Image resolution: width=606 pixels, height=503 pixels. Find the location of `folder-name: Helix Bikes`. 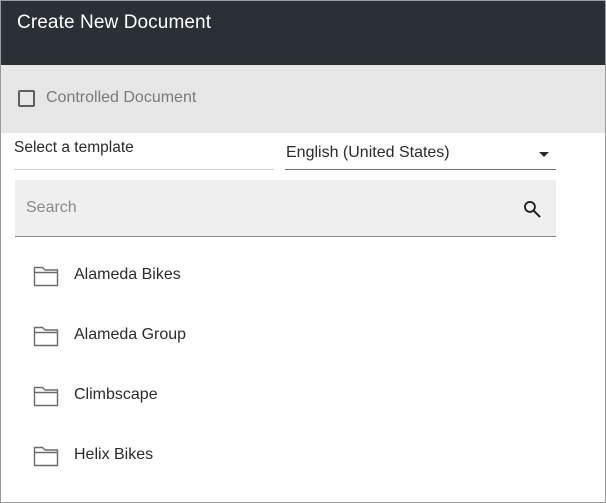

folder-name: Helix Bikes is located at coordinates (114, 454).